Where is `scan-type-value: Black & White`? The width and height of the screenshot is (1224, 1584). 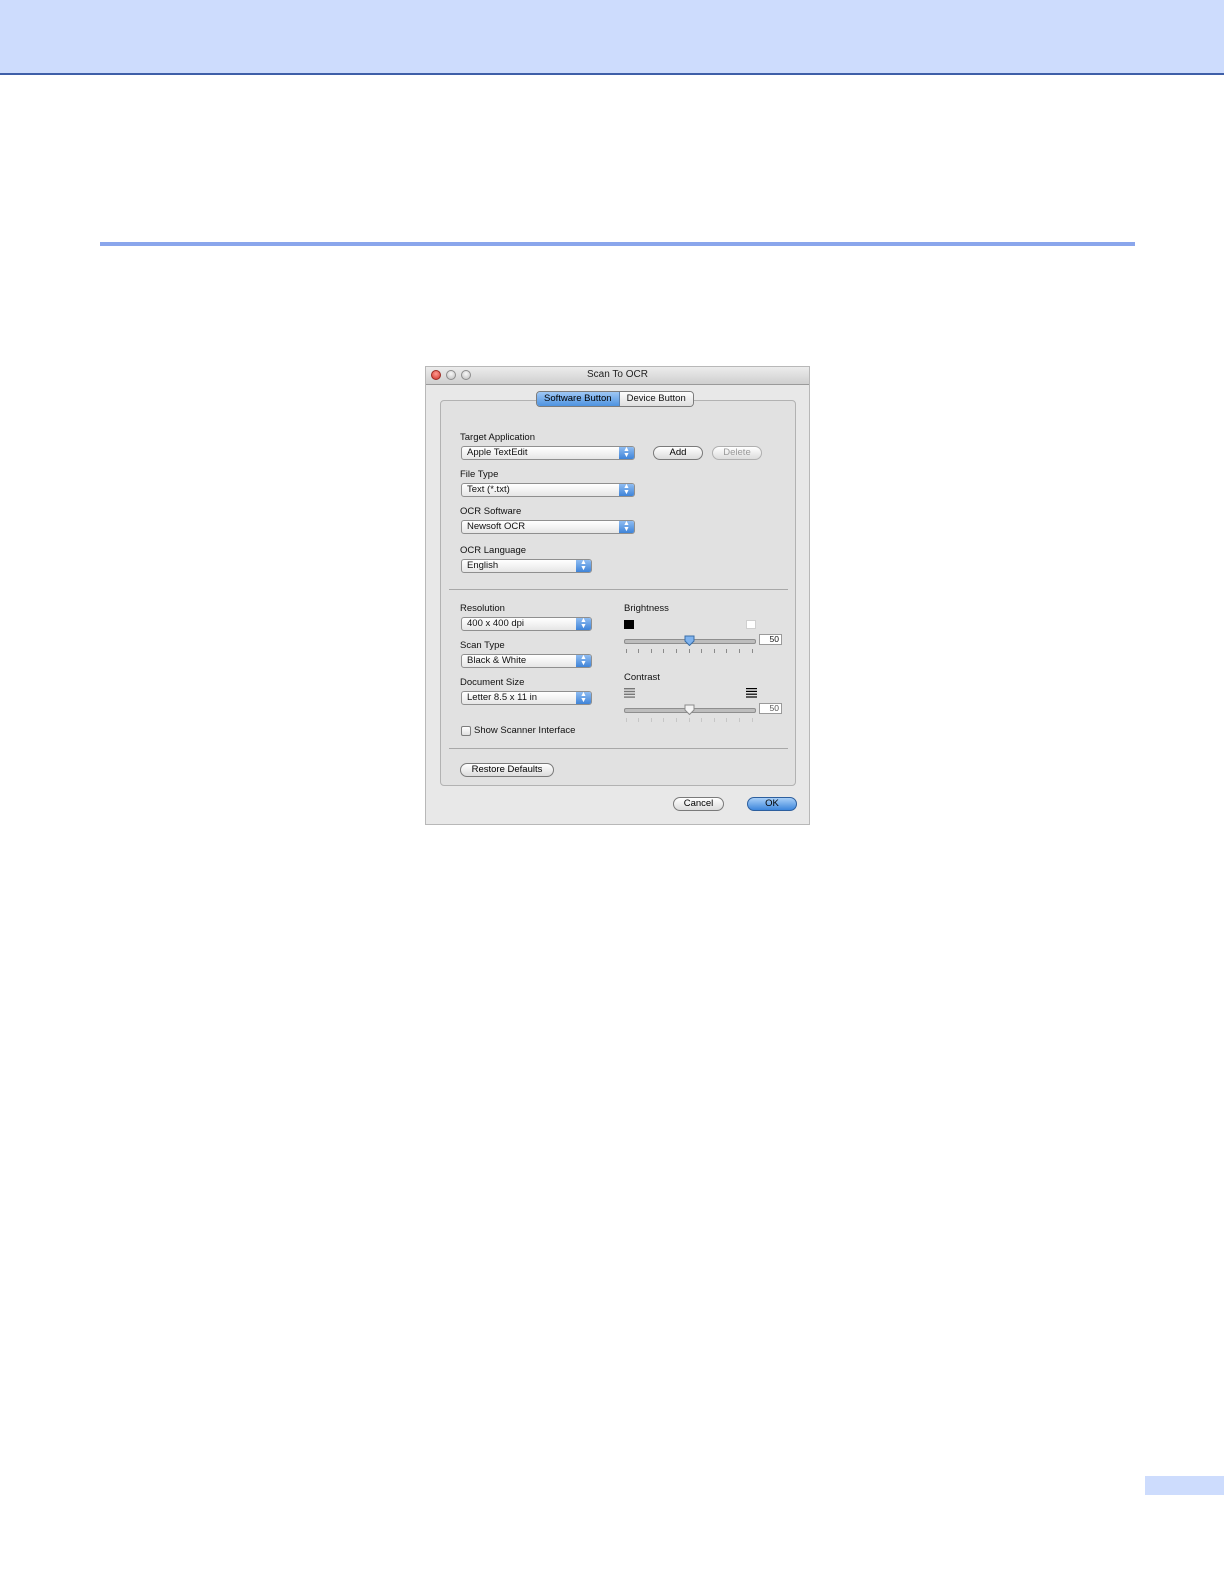 scan-type-value: Black & White is located at coordinates (497, 660).